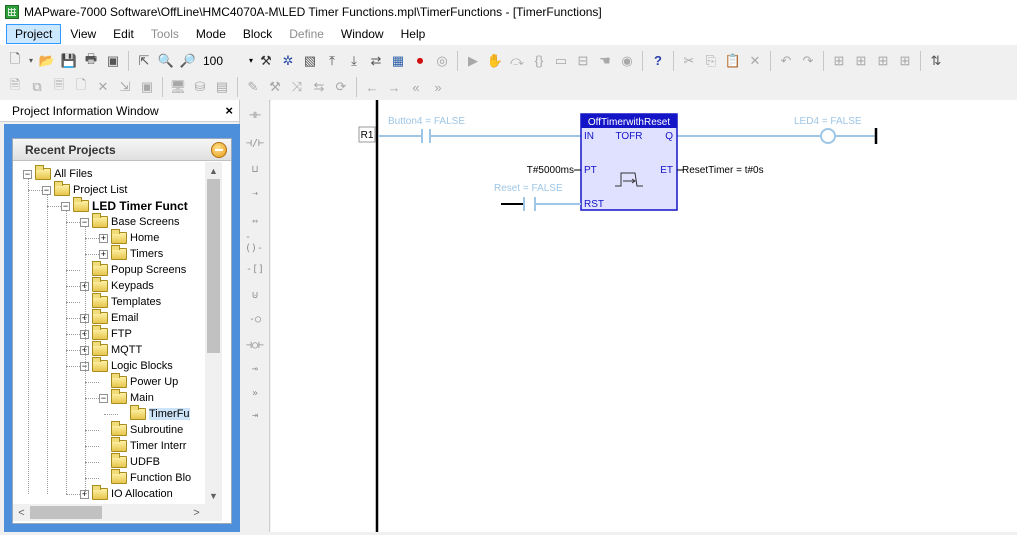 This screenshot has height=535, width=1017. I want to click on et-value: ResetTimer = t#0s, so click(723, 170).